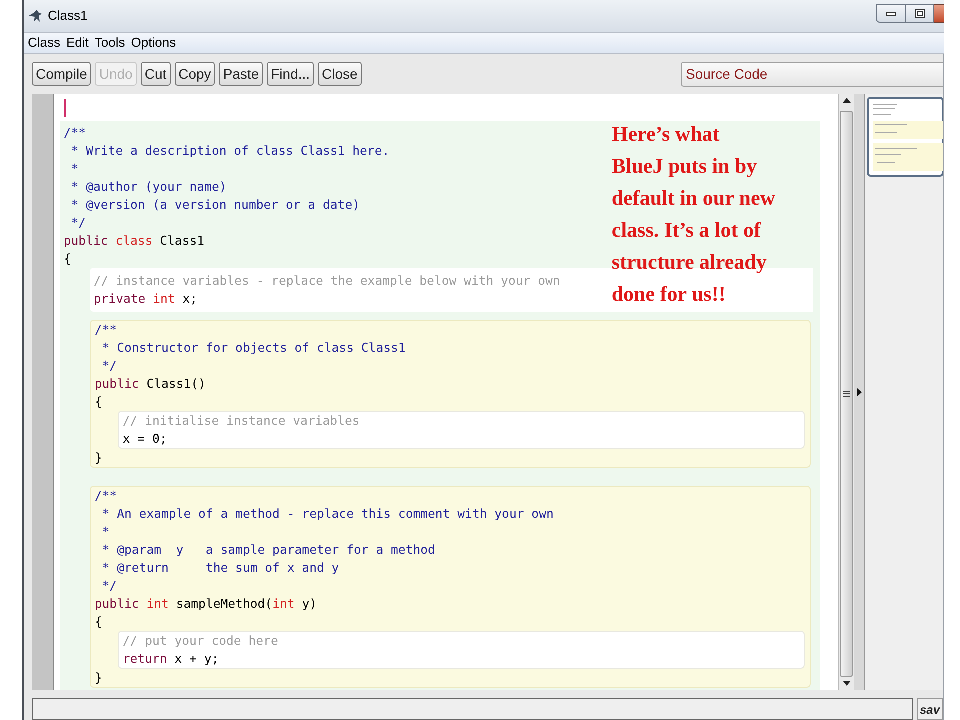 The width and height of the screenshot is (960, 720). Describe the element at coordinates (68, 16) in the screenshot. I see `window-title: Class1` at that location.